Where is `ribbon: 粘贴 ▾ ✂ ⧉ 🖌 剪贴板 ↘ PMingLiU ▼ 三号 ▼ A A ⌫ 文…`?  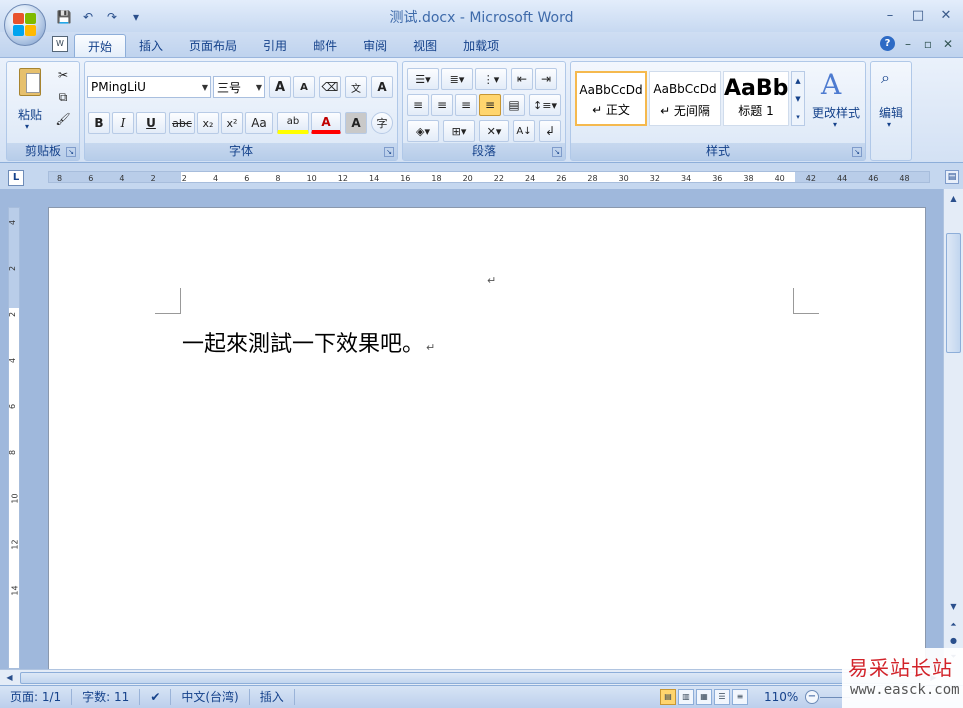
ribbon: 粘贴 ▾ ✂ ⧉ 🖌 剪贴板 ↘ PMingLiU ▼ 三号 ▼ A A ⌫ 文… is located at coordinates (481, 110).